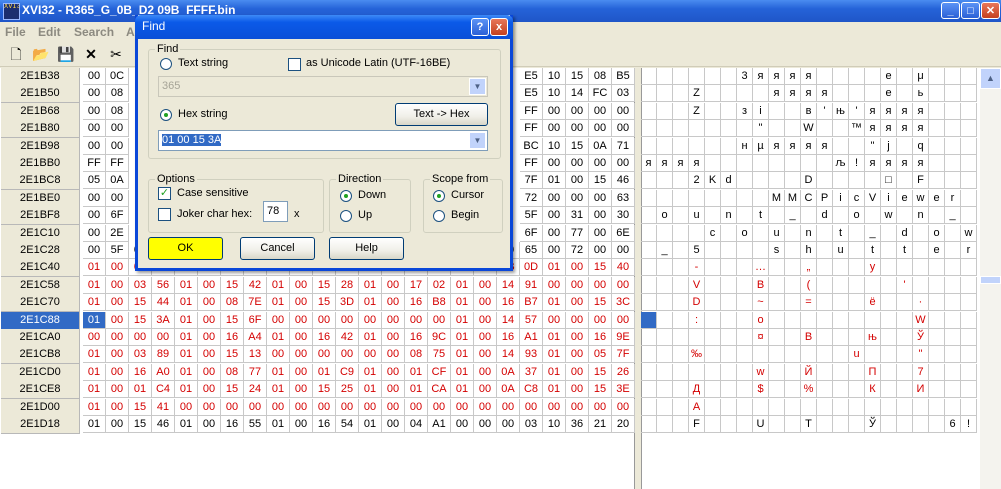 The height and width of the screenshot is (489, 1001). What do you see at coordinates (623, 354) in the screenshot?
I see `hex-byte-cell: 7F` at bounding box center [623, 354].